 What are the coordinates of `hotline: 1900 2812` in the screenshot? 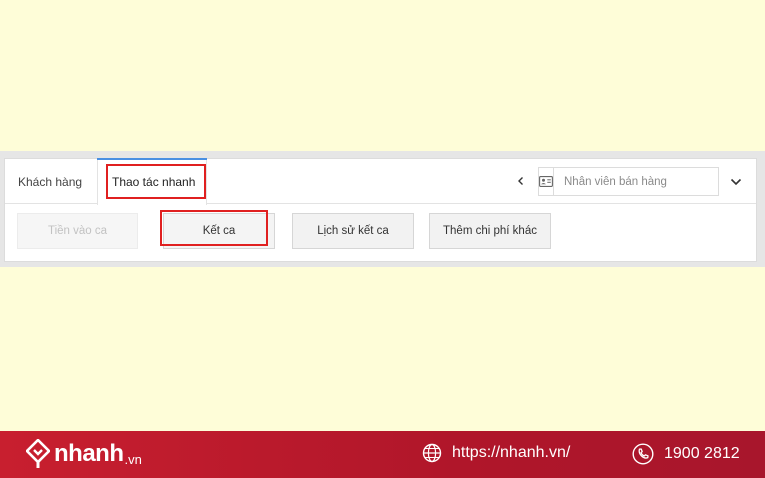 It's located at (686, 454).